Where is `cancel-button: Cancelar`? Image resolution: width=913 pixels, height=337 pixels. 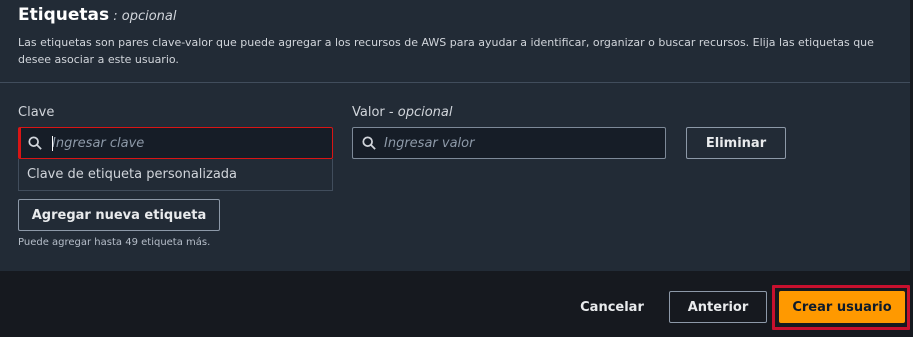
cancel-button: Cancelar is located at coordinates (612, 307).